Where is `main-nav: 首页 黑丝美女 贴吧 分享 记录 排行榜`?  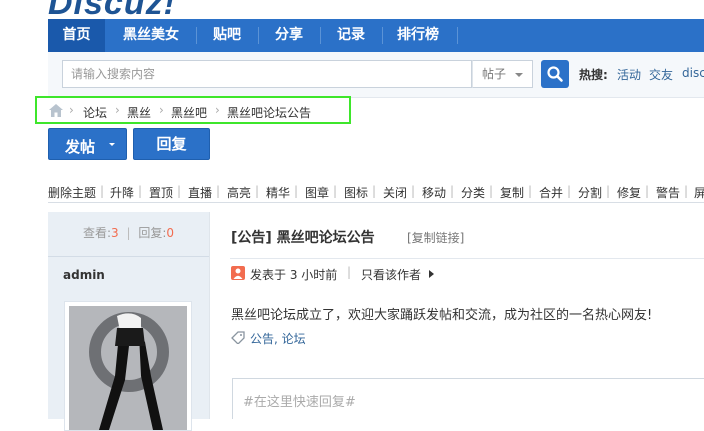
main-nav: 首页 黑丝美女 贴吧 分享 记录 排行榜 is located at coordinates (376, 35).